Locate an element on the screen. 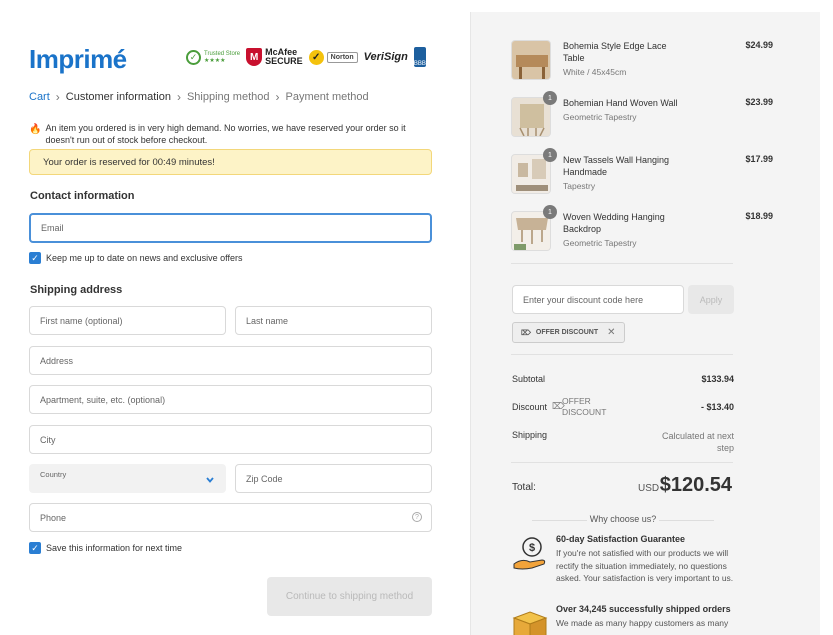  fire-icon: 🔥 is located at coordinates (35, 129).